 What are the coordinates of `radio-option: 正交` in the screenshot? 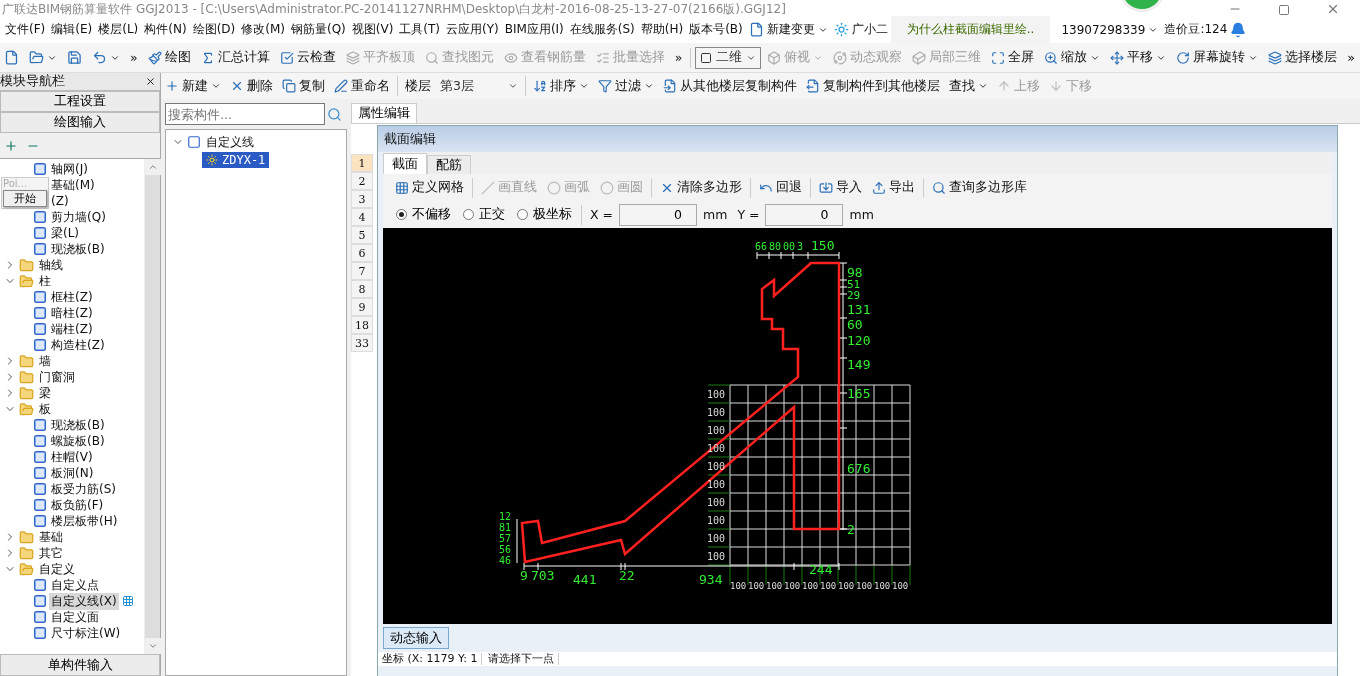 It's located at (484, 214).